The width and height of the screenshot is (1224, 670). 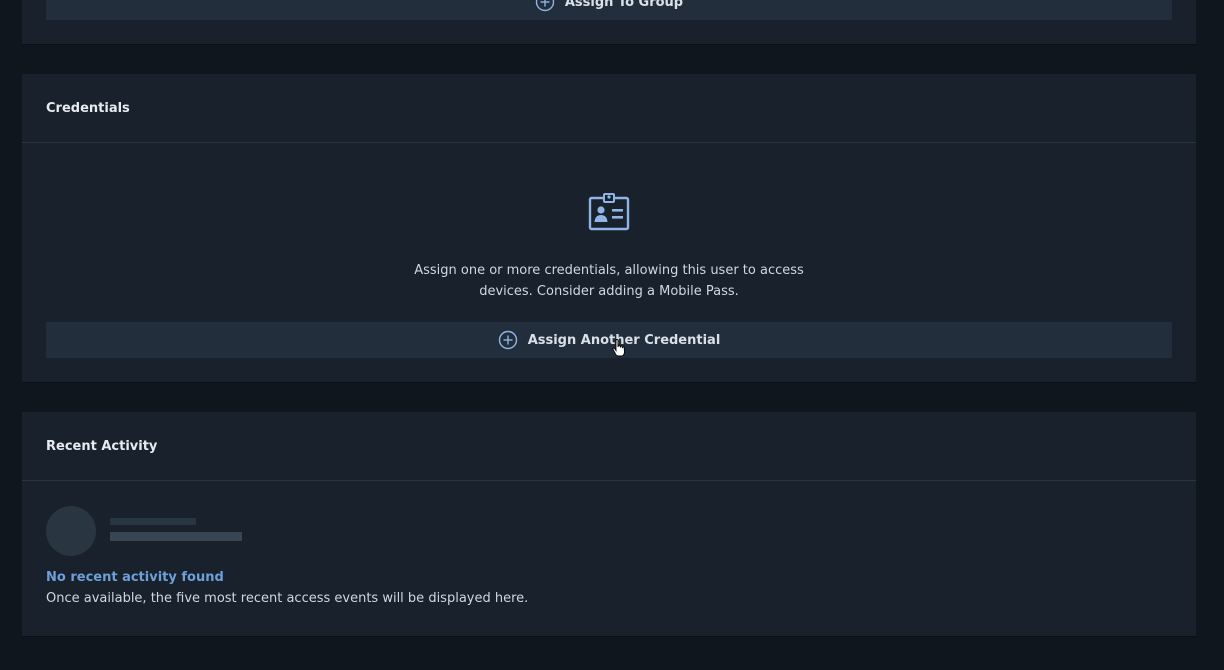 I want to click on recent-activity-title: Recent Activity, so click(x=102, y=446).